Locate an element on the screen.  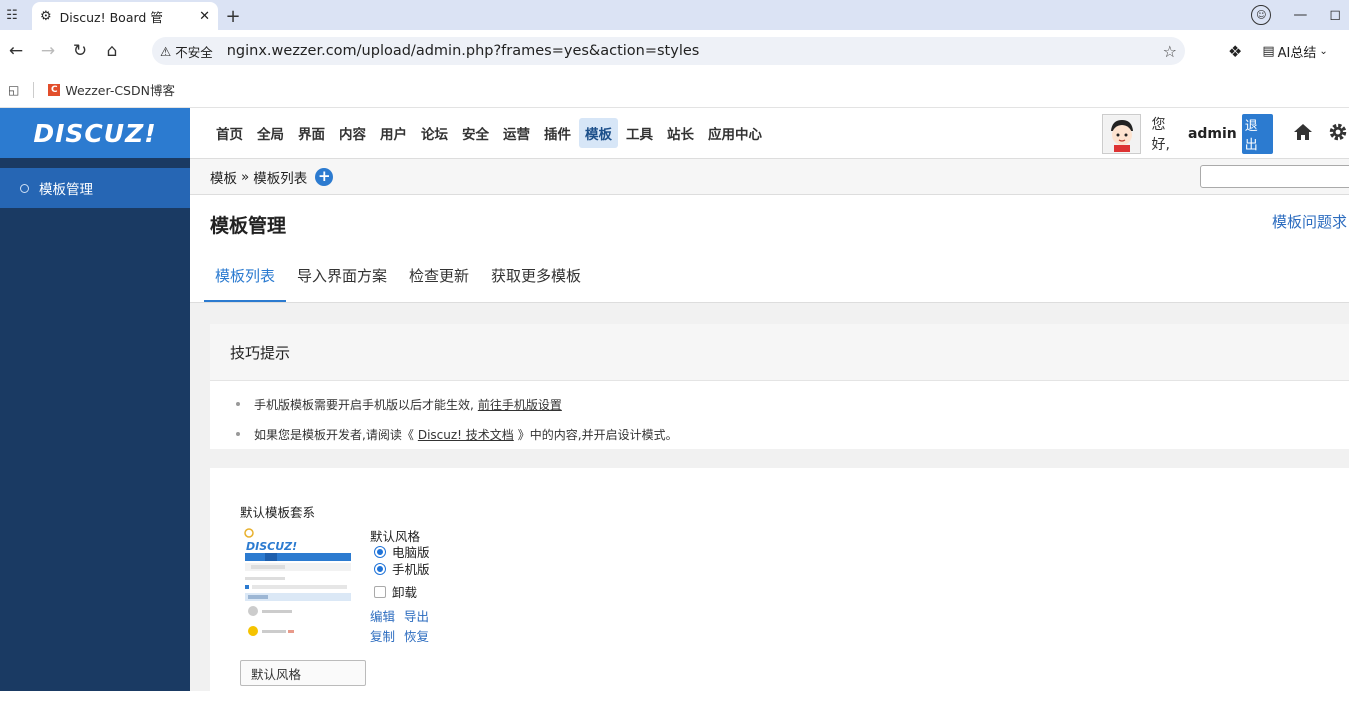
tab-import-scheme: 导入界面方案 is located at coordinates (342, 279).